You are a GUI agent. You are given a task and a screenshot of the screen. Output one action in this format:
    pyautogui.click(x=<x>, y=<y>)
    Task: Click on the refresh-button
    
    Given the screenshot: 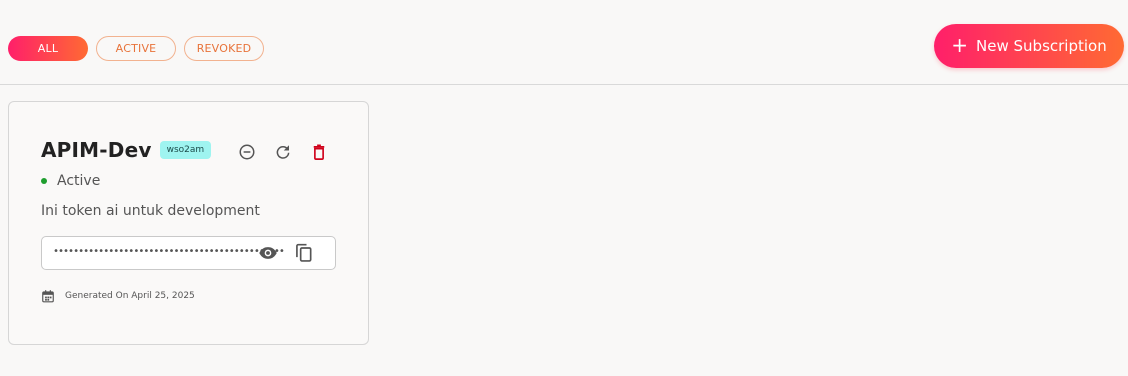 What is the action you would take?
    pyautogui.click(x=283, y=152)
    